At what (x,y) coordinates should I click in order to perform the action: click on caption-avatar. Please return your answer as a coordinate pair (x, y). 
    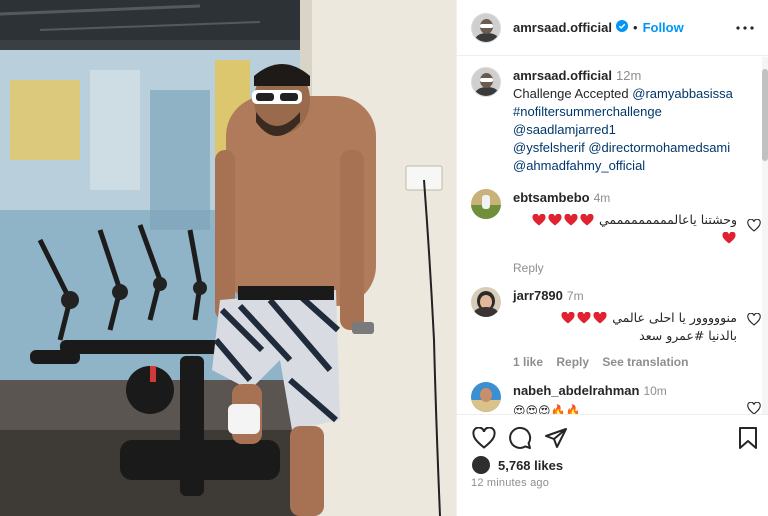
    Looking at the image, I should click on (486, 82).